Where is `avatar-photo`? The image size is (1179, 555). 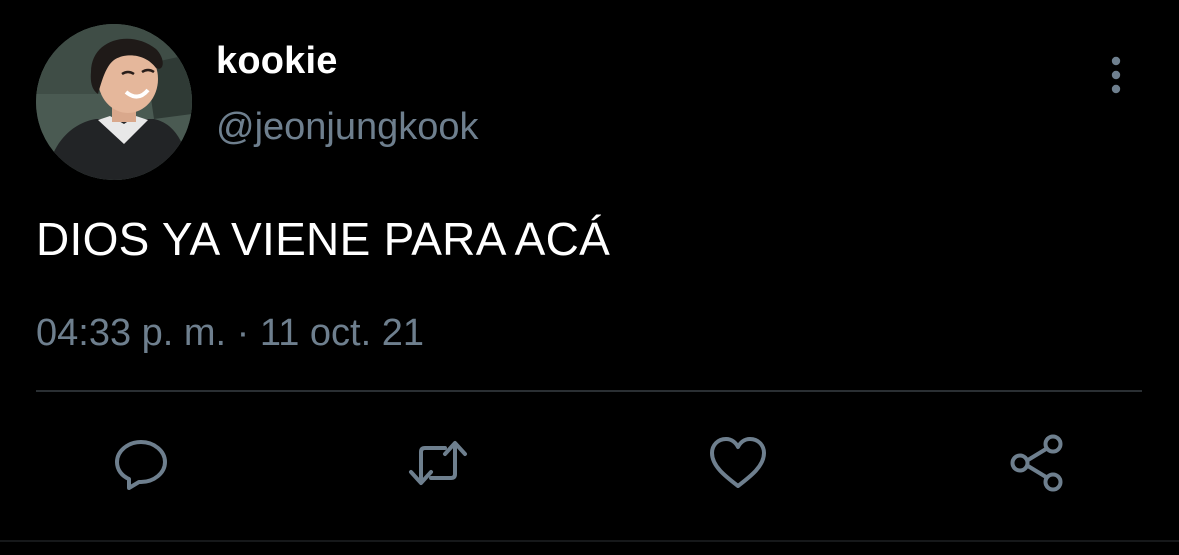 avatar-photo is located at coordinates (114, 102).